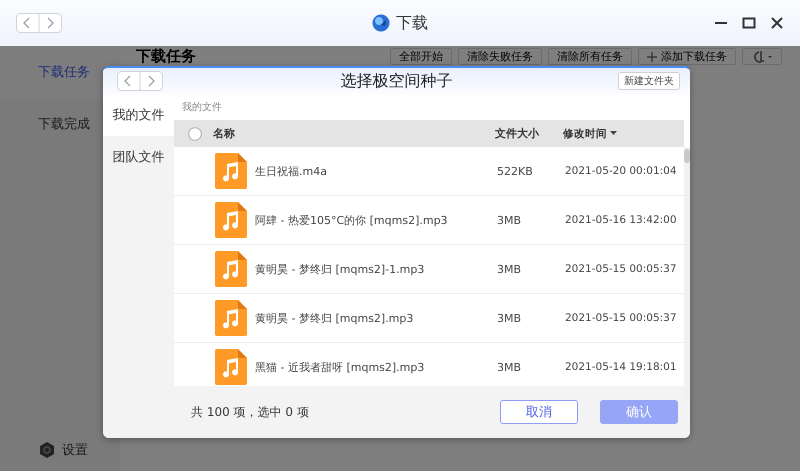  I want to click on modified-time: 2021-05-14 19:18:01, so click(621, 367).